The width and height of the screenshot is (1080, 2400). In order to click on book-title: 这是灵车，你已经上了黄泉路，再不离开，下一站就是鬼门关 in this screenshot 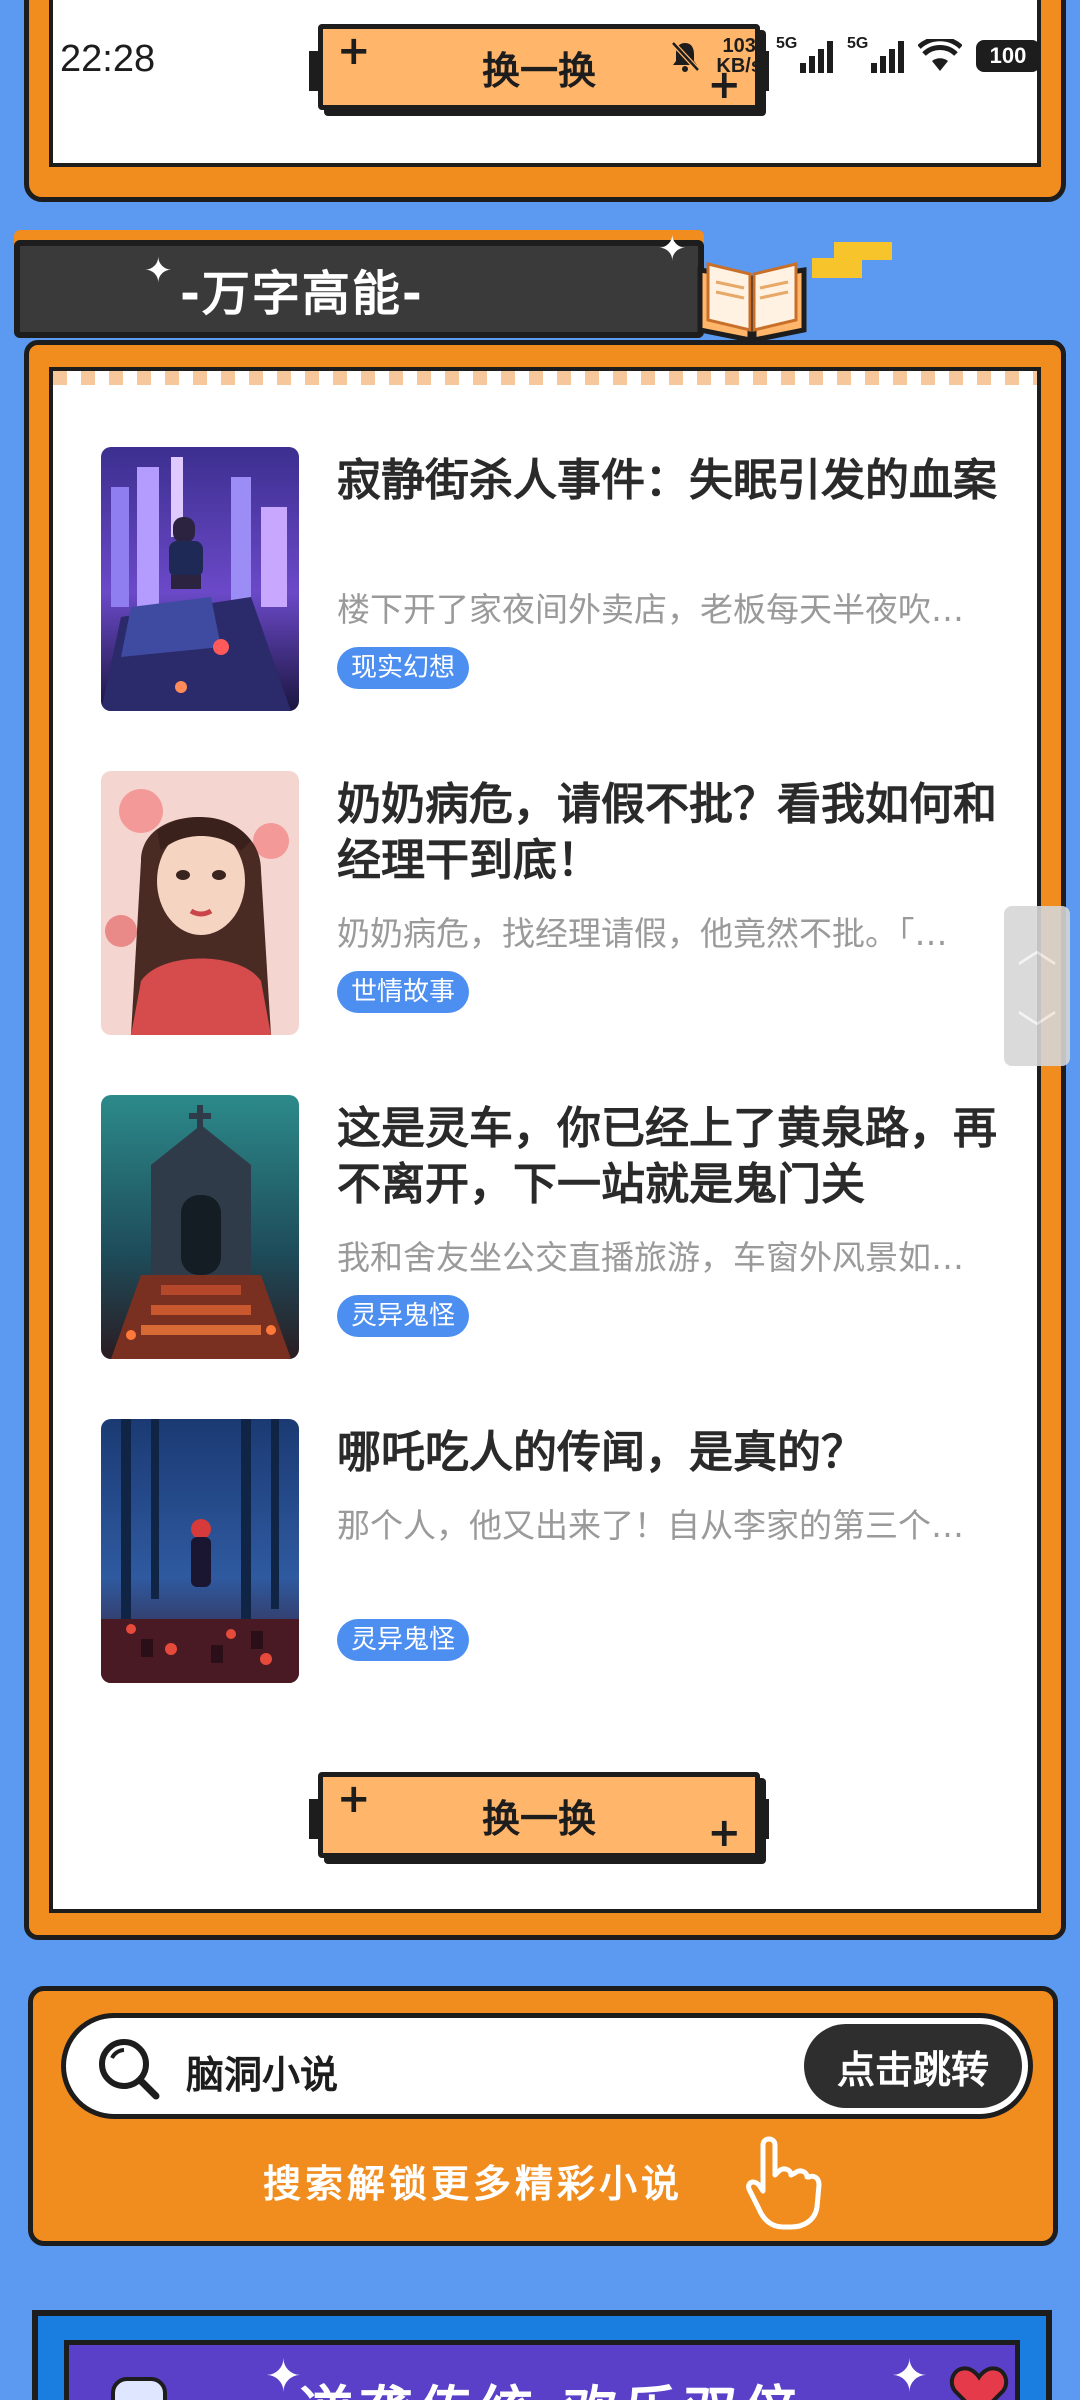, I will do `click(667, 1156)`.